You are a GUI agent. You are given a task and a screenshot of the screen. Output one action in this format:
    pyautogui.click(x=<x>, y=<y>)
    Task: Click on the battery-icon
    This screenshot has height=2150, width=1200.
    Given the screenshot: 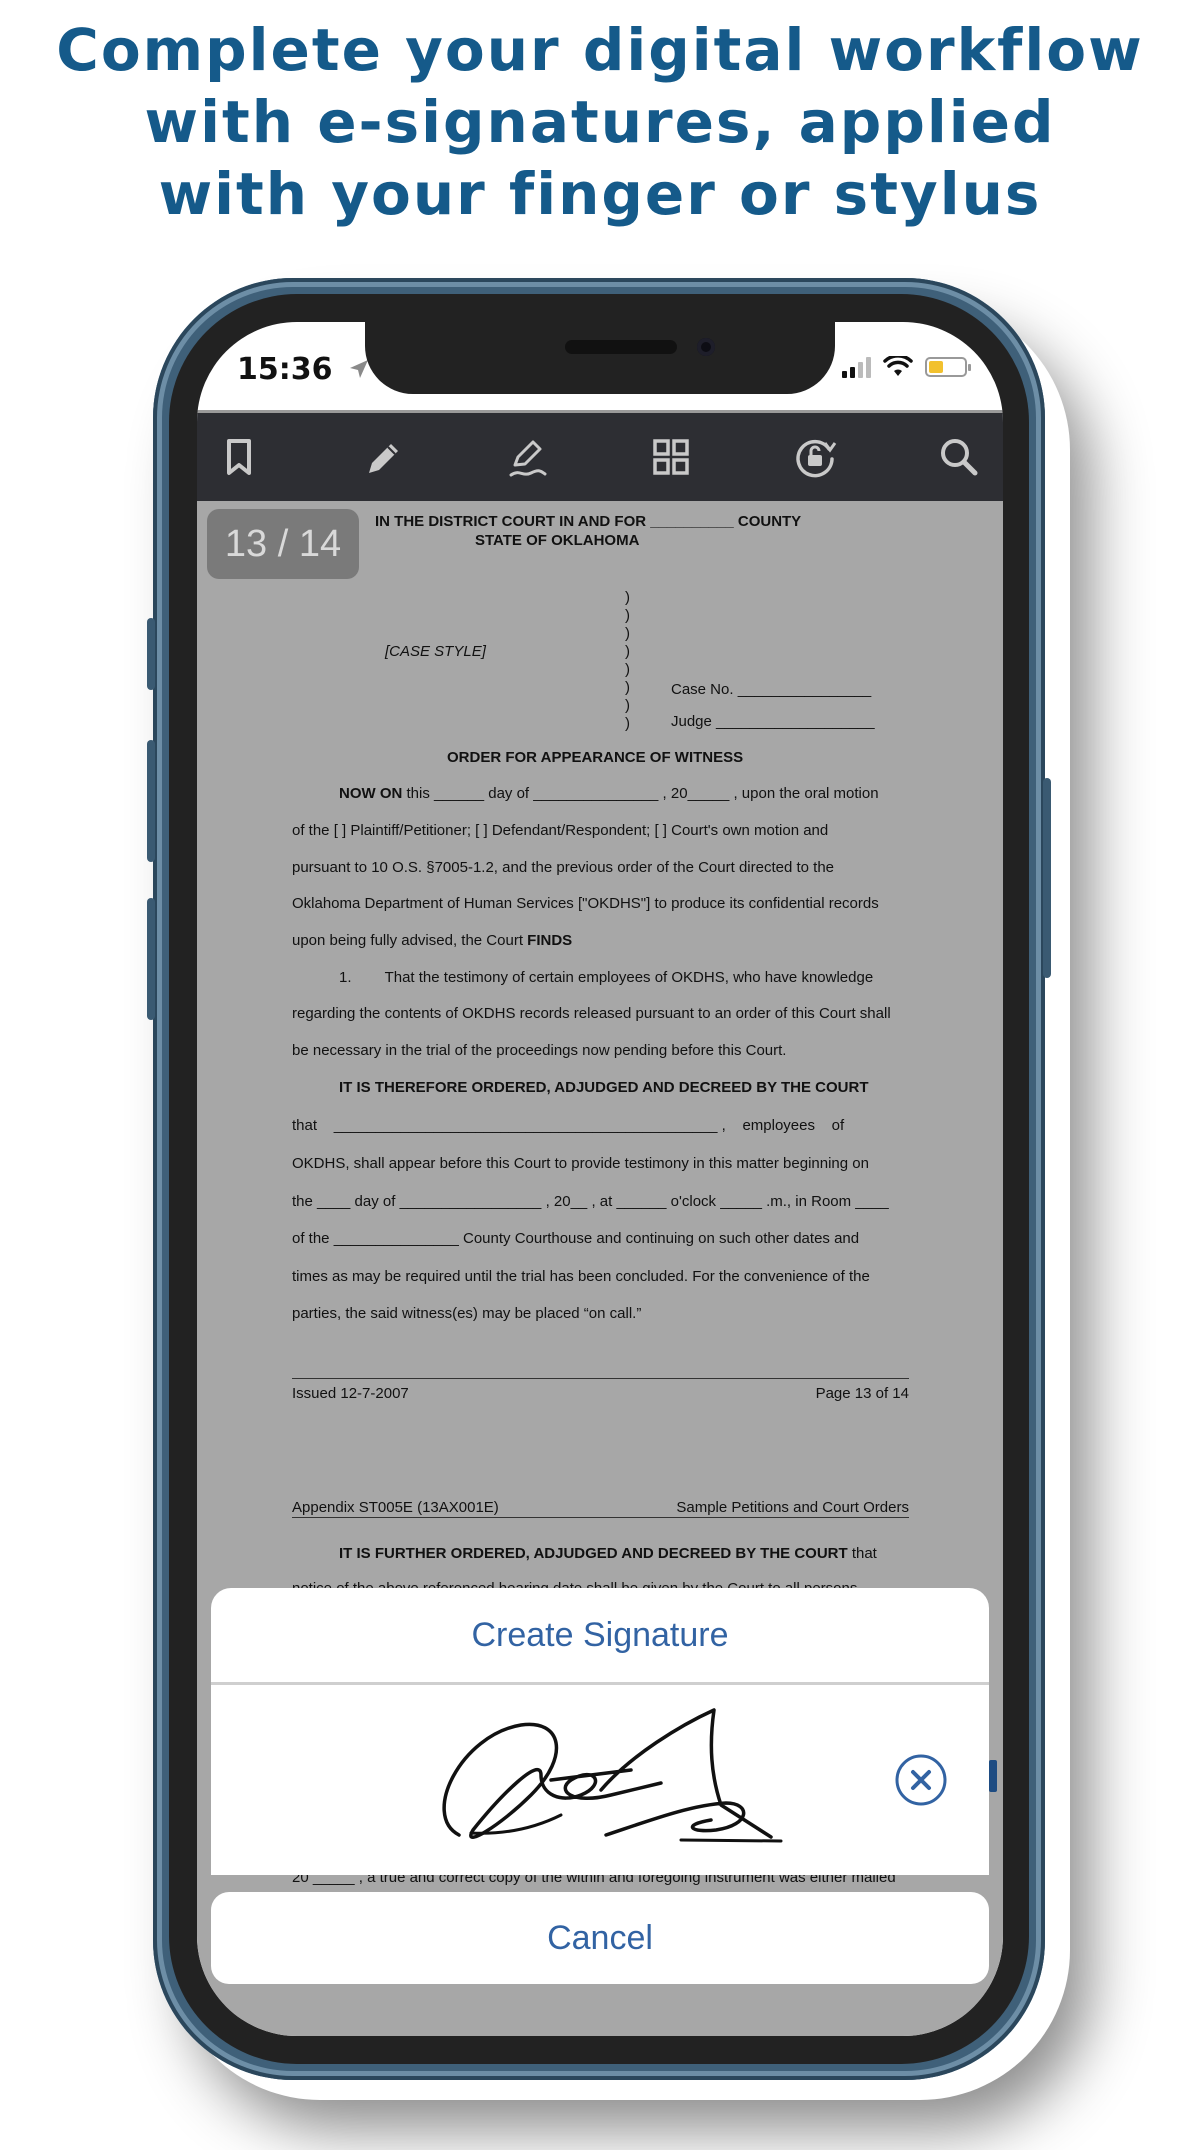 What is the action you would take?
    pyautogui.click(x=948, y=367)
    